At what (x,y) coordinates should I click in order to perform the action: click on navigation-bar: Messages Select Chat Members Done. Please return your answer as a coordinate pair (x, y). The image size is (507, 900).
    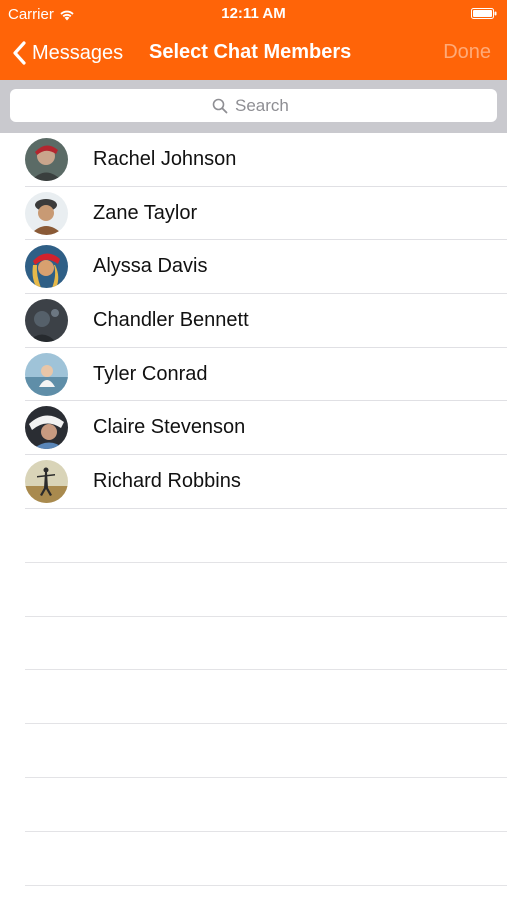
    Looking at the image, I should click on (253, 54).